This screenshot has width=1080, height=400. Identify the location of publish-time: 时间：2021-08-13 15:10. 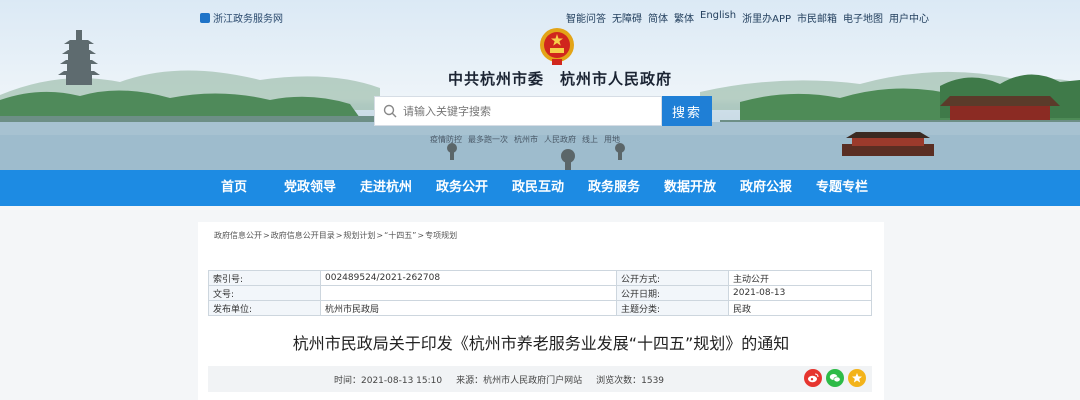
(388, 381).